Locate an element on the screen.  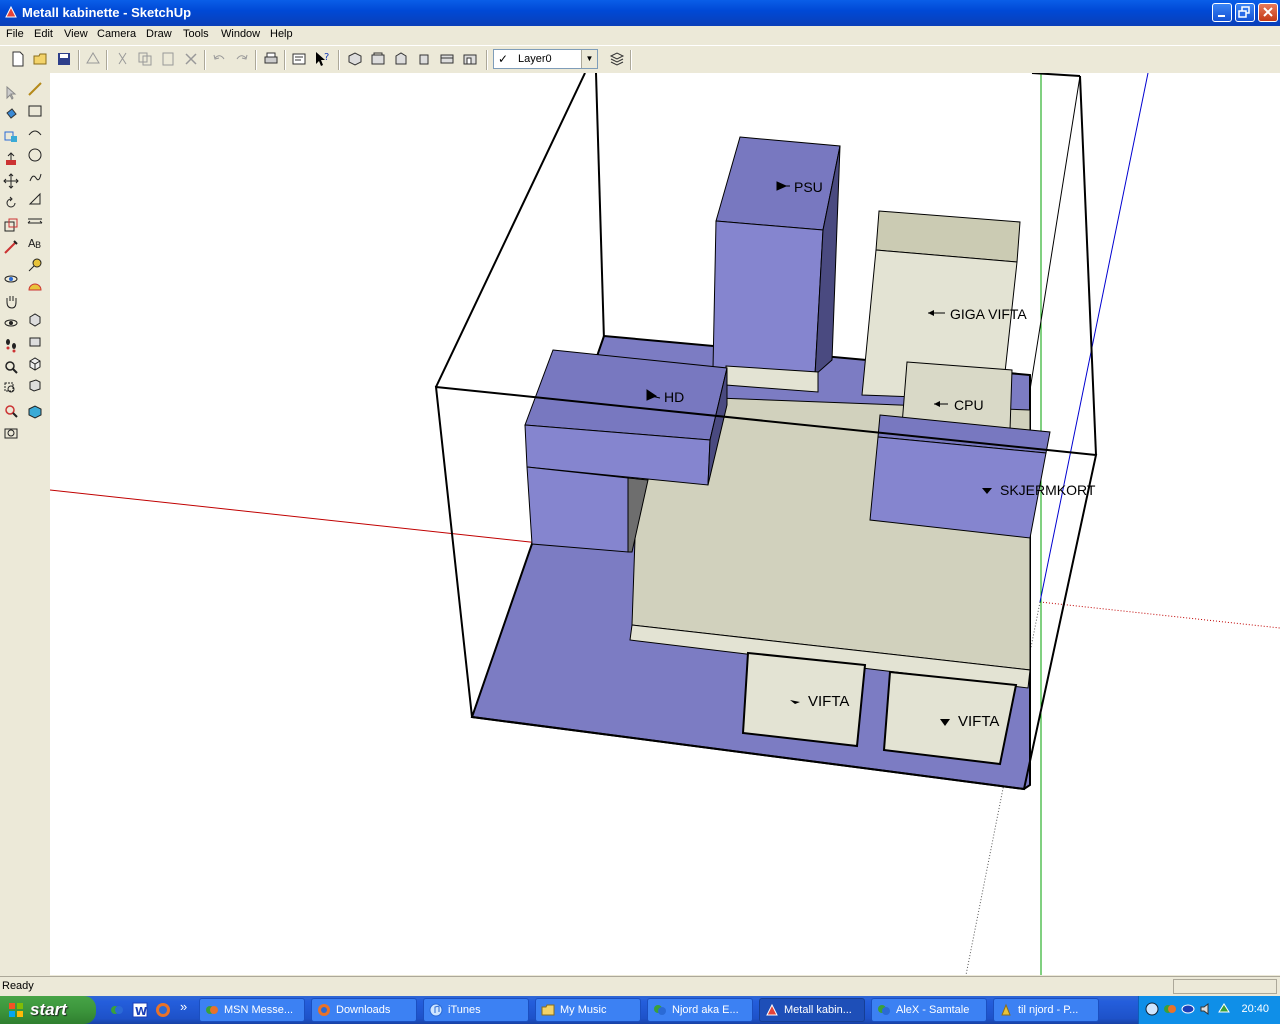
task-downloads: Downloads is located at coordinates (364, 1010).